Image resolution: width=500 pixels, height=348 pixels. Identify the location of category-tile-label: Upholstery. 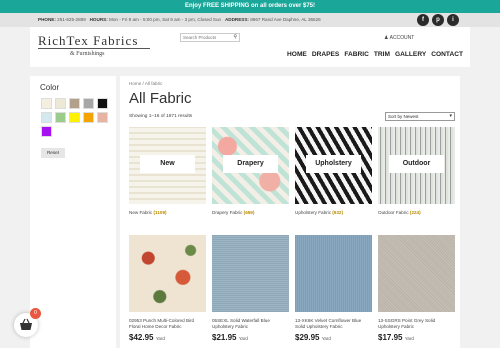
(333, 164).